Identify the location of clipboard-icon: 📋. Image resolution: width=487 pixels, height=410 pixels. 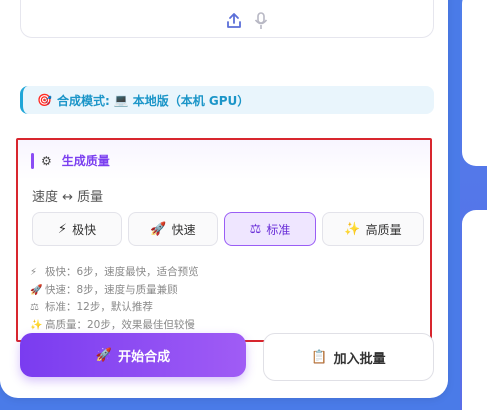
(319, 356).